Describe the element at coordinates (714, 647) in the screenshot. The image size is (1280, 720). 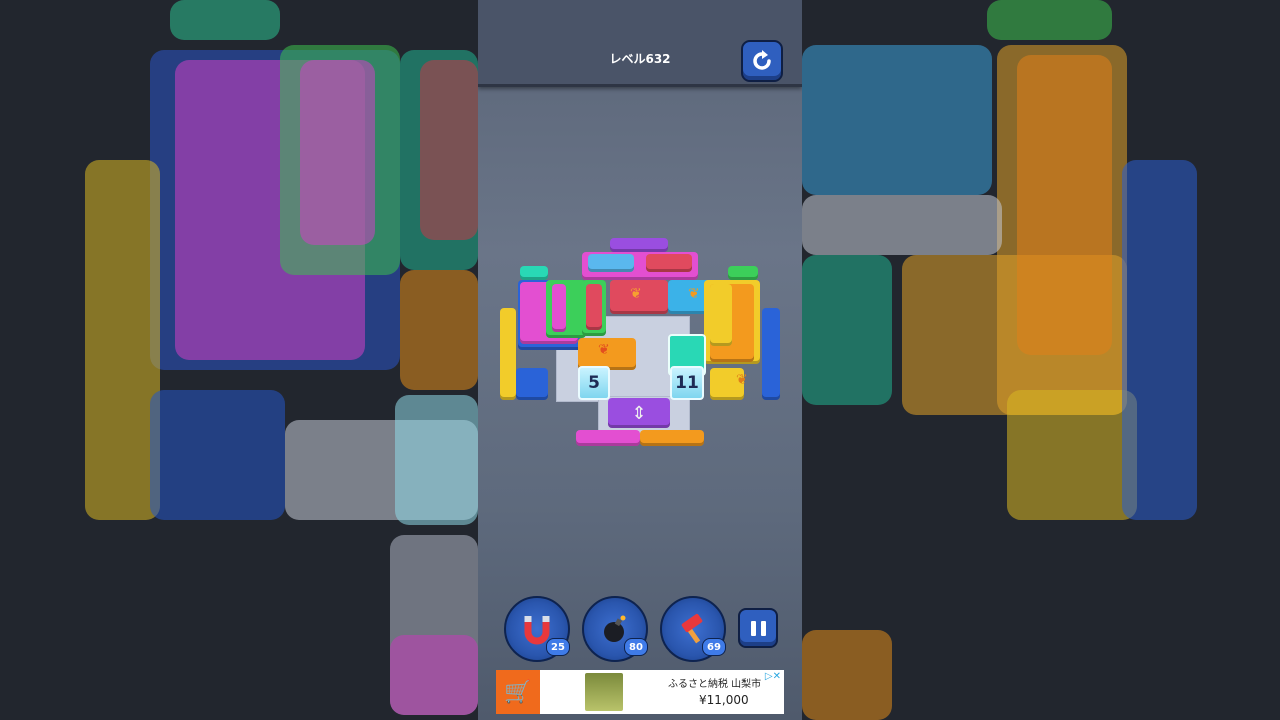
I see `hammer-count: 69` at that location.